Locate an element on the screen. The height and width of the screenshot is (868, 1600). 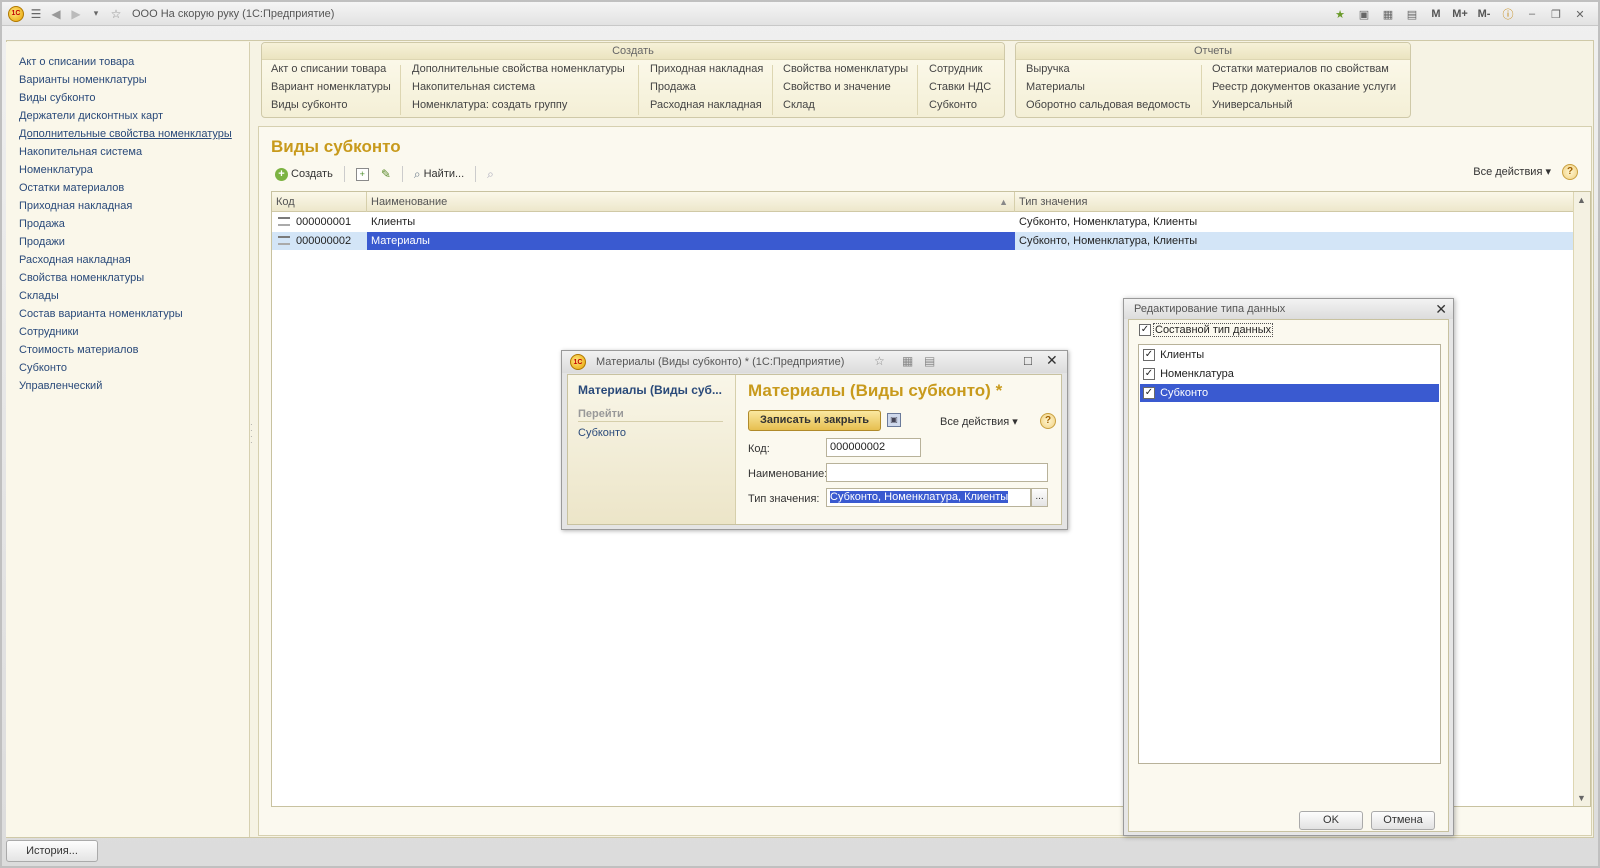
type-list-item-selected: ✓ Субконто is located at coordinates (1289, 393).